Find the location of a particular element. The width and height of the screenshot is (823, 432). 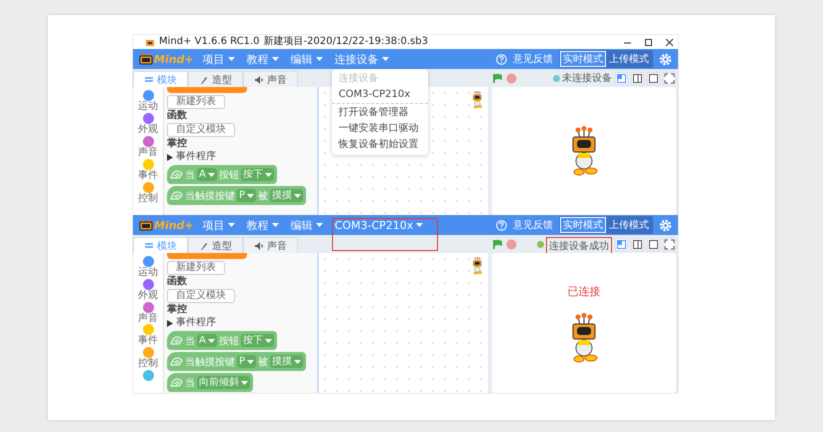

speaker-icon is located at coordinates (259, 245).